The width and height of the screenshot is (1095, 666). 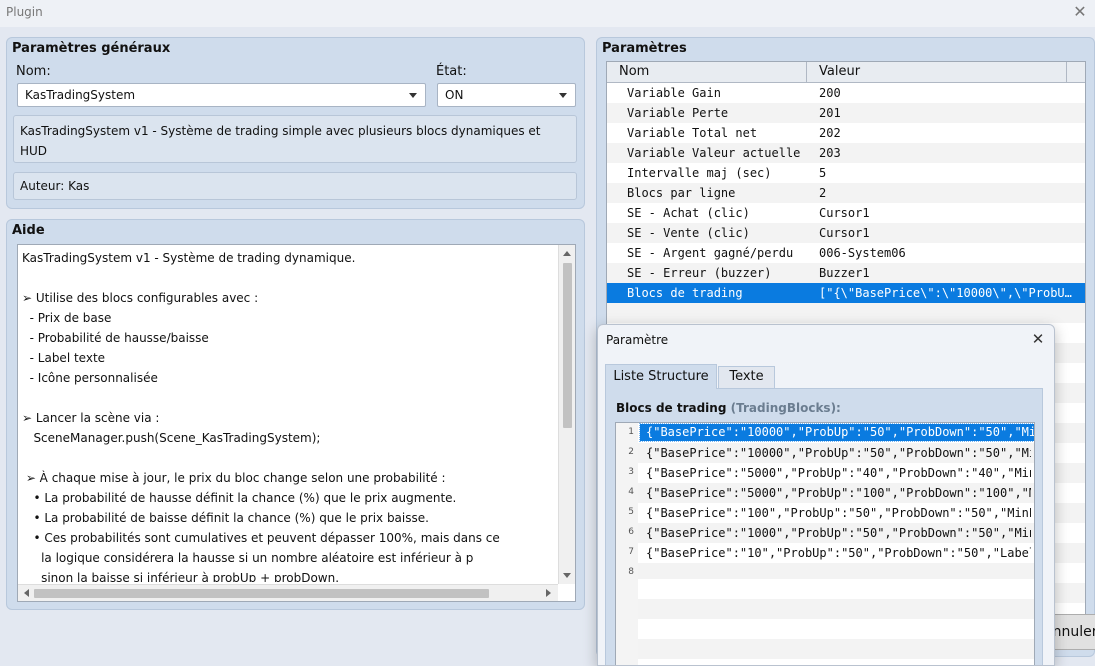 What do you see at coordinates (28, 230) in the screenshot?
I see `help-title: Aide` at bounding box center [28, 230].